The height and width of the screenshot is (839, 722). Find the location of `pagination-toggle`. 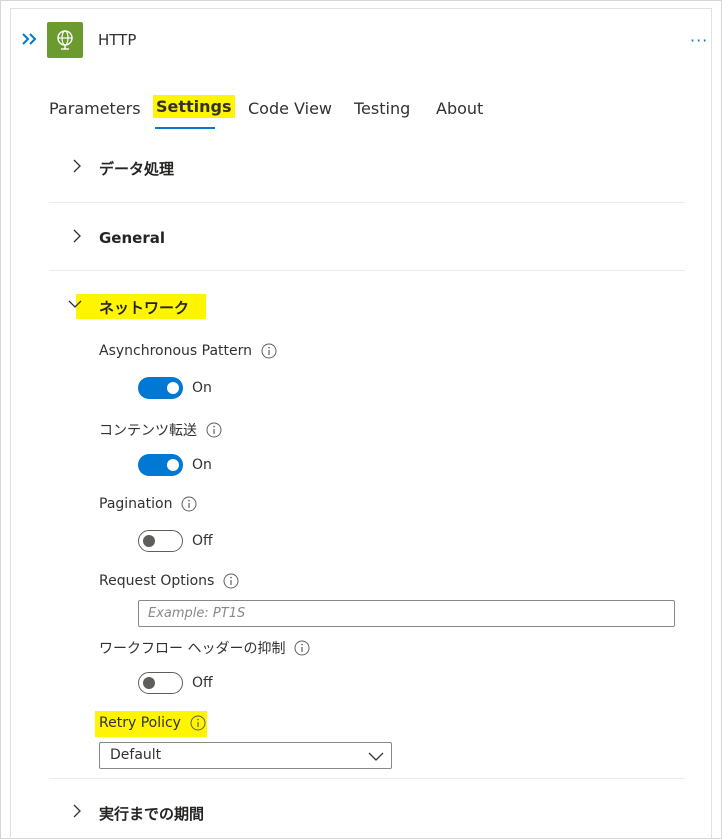

pagination-toggle is located at coordinates (160, 541).